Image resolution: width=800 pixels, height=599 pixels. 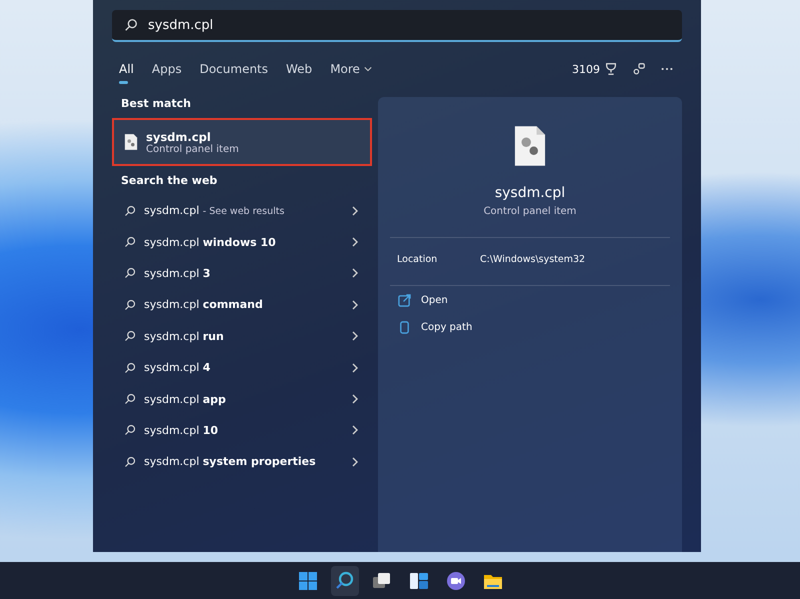 I want to click on filter-tab: More, so click(x=351, y=69).